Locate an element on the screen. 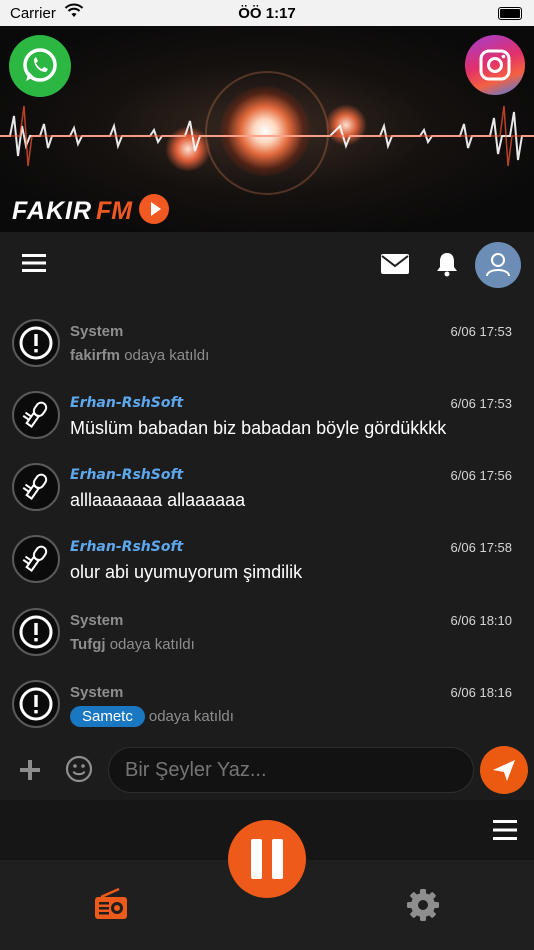  message-text: alllaaaaaaa allaaaaaa is located at coordinates (158, 500).